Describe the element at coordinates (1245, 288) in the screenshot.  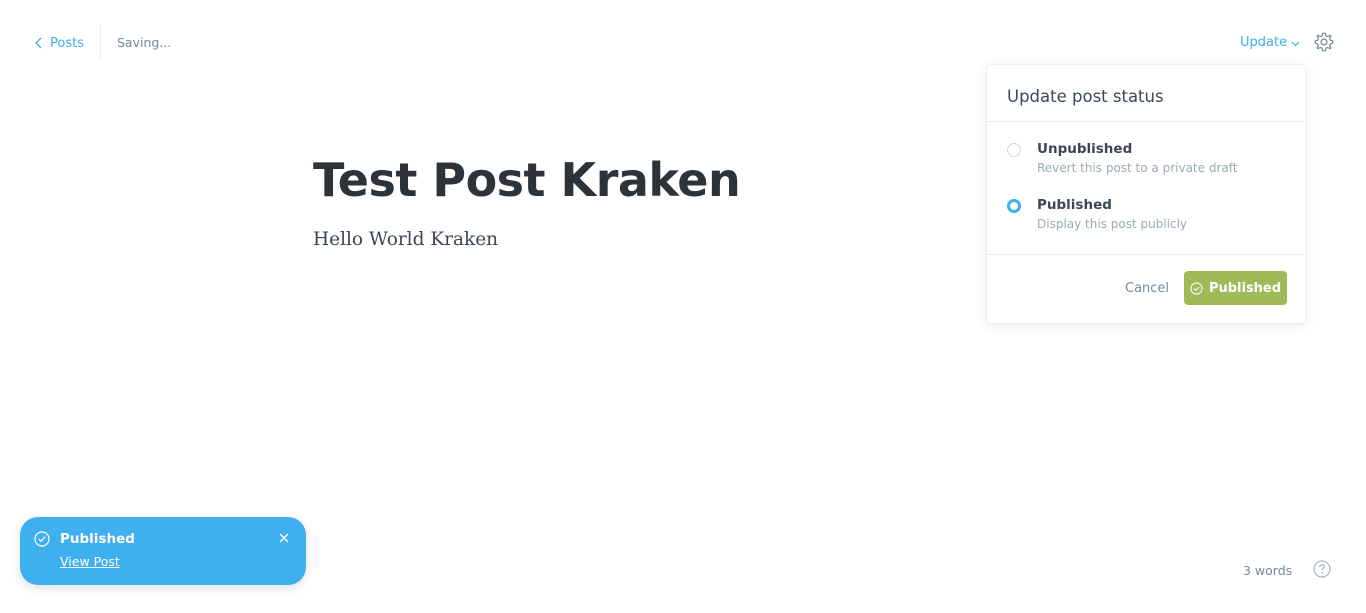
I see `publish-confirm-label: Published` at that location.